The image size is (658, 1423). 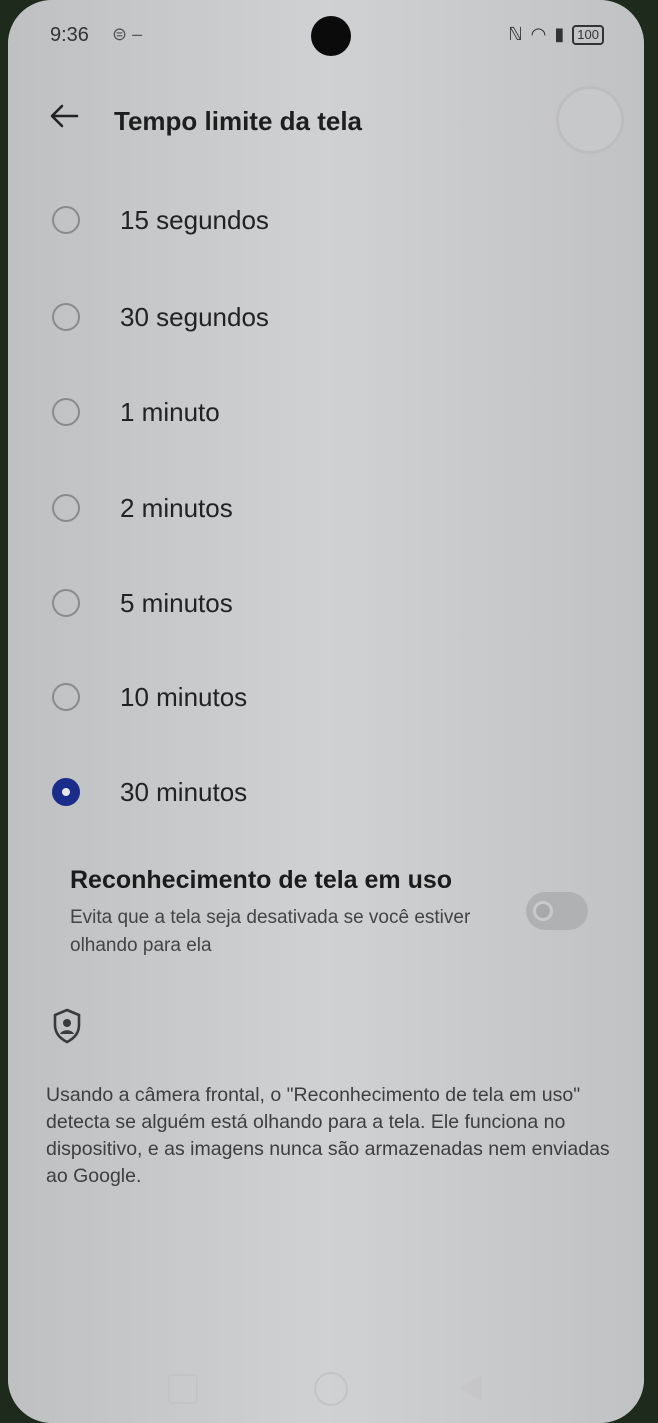 I want to click on app-header: Tempo limite da tela, so click(x=326, y=118).